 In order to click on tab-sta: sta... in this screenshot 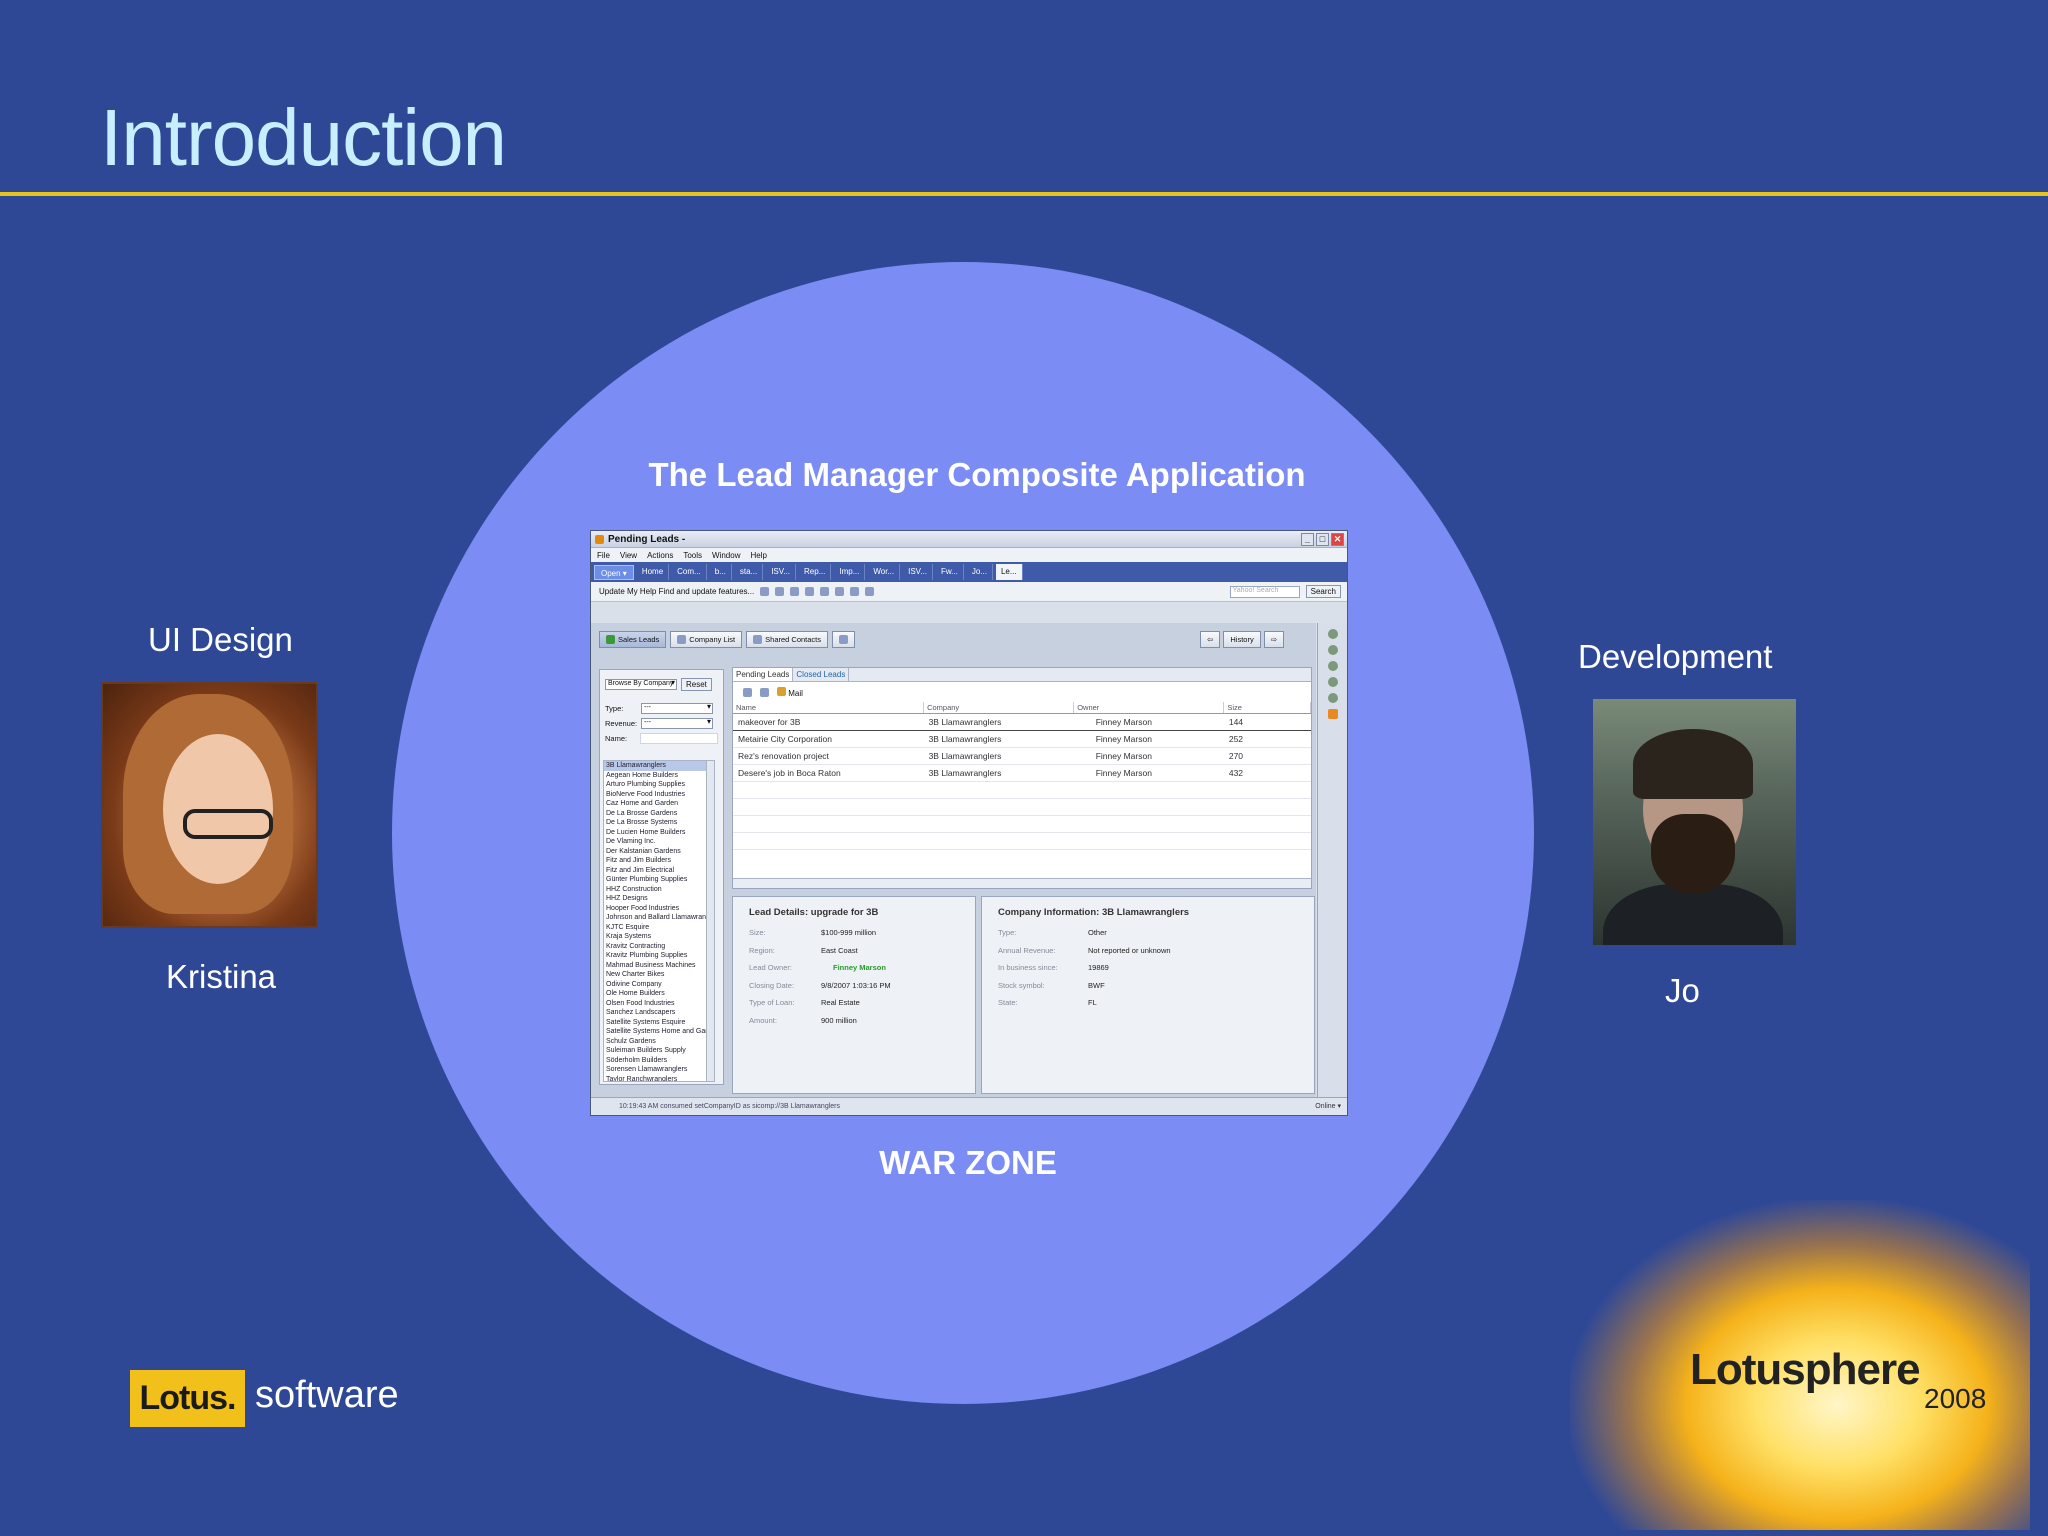, I will do `click(749, 572)`.